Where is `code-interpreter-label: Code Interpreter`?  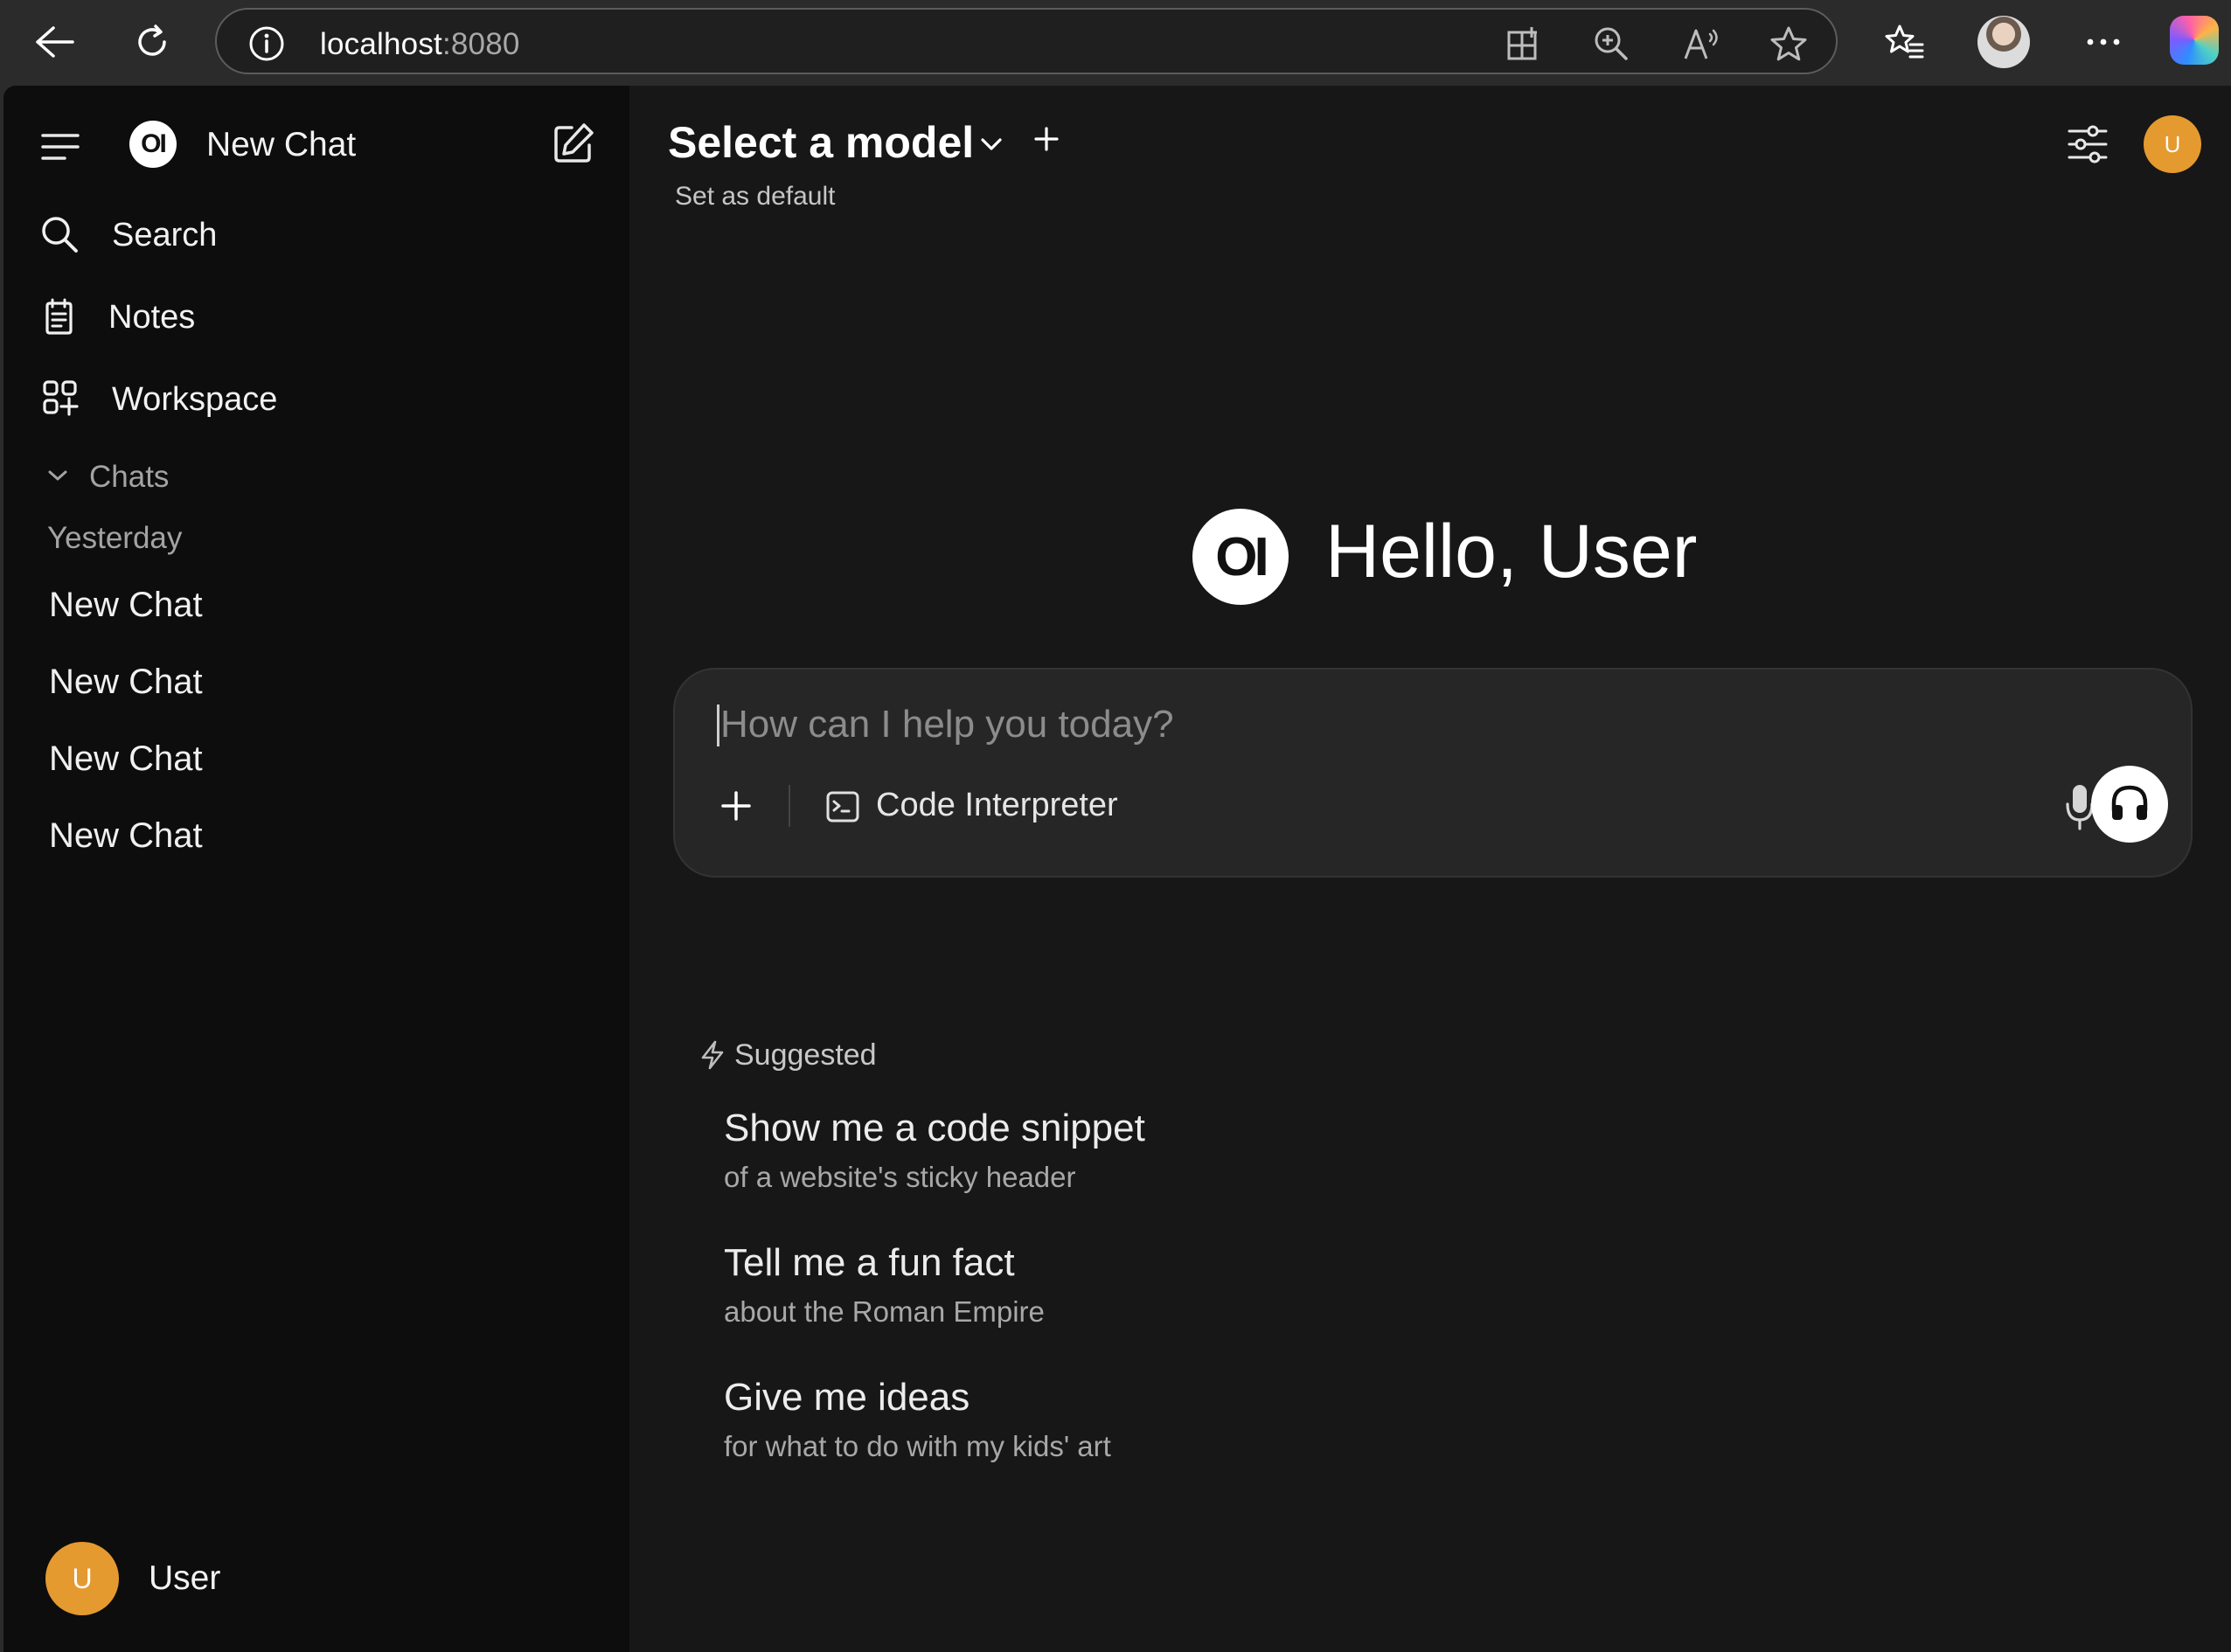
code-interpreter-label: Code Interpreter is located at coordinates (997, 805).